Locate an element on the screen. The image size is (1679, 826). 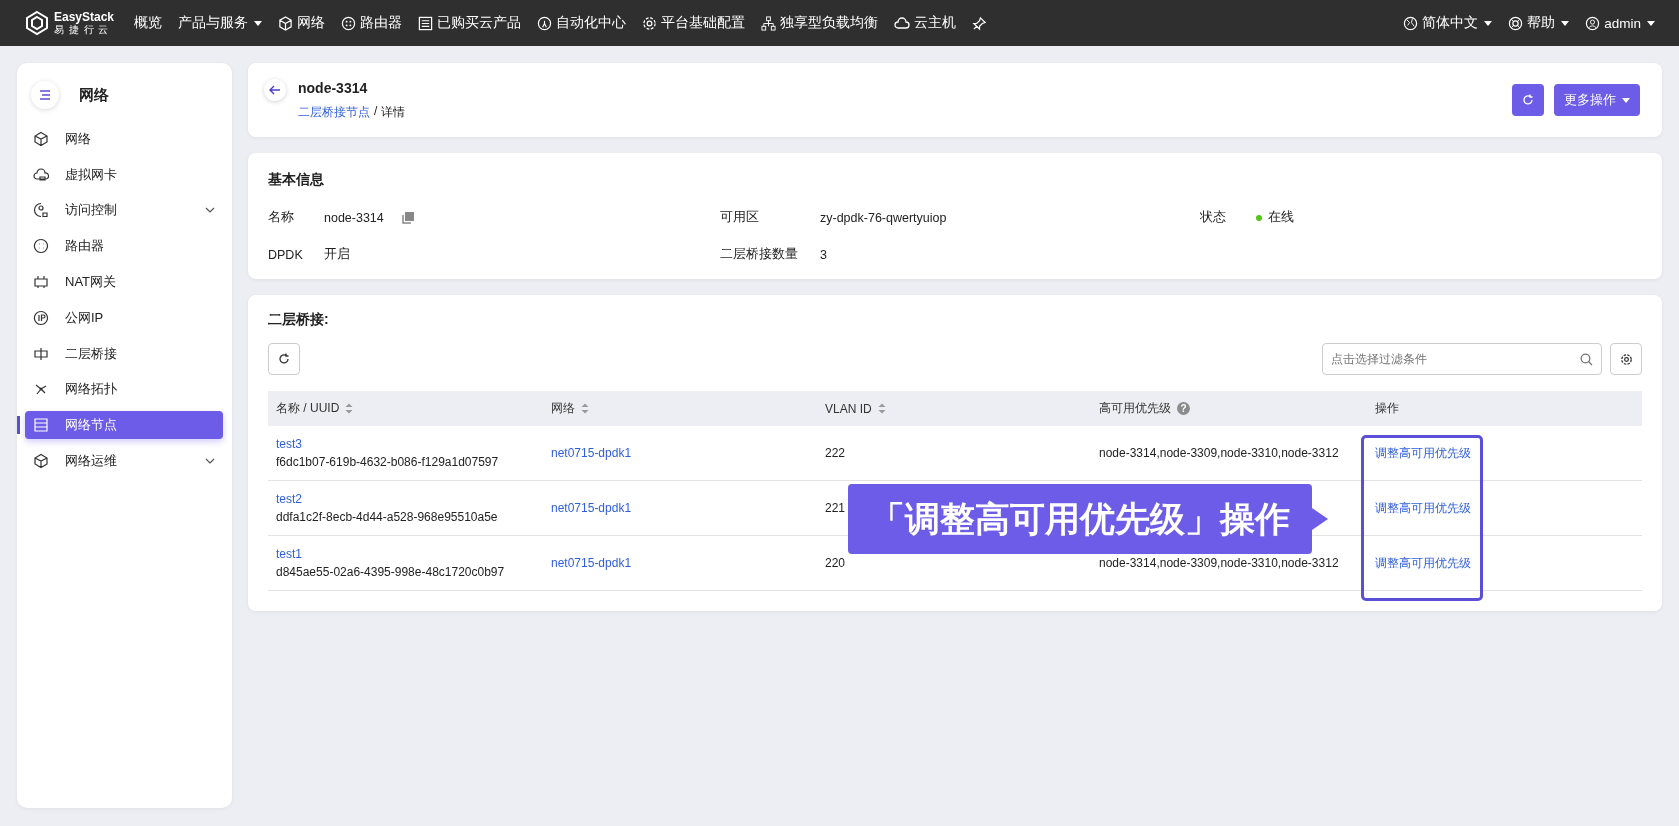
menu-button is located at coordinates (45, 95).